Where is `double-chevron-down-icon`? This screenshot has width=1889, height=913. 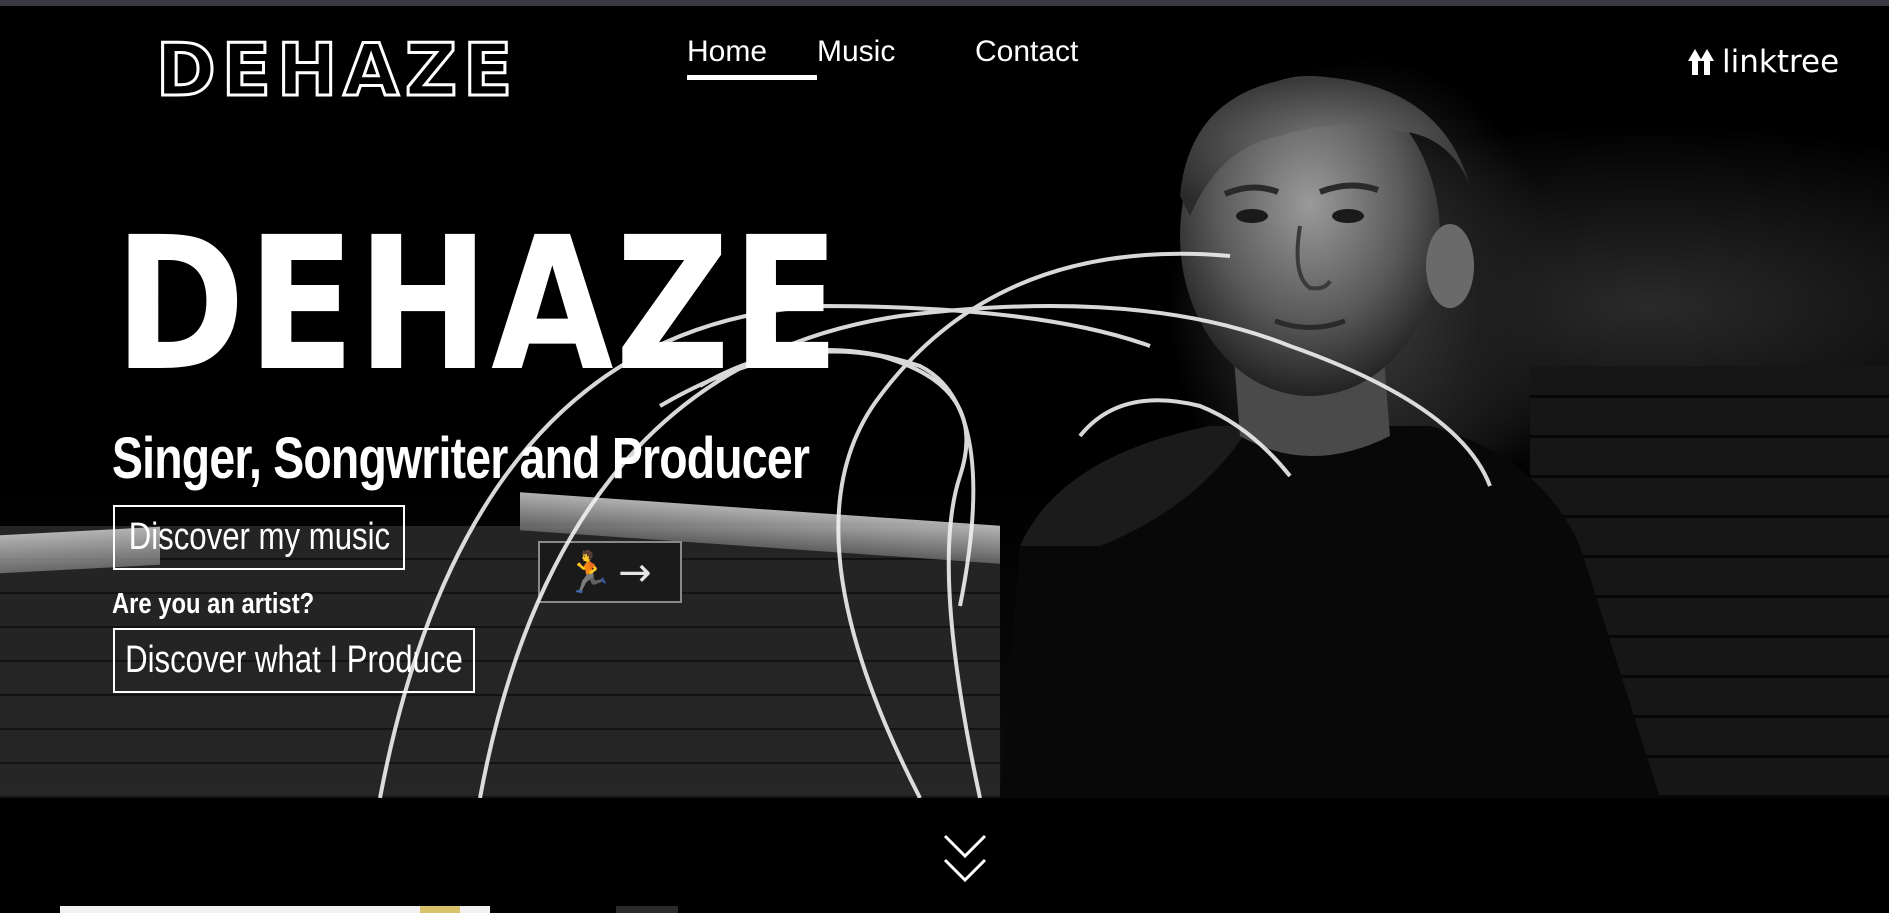
double-chevron-down-icon is located at coordinates (965, 860).